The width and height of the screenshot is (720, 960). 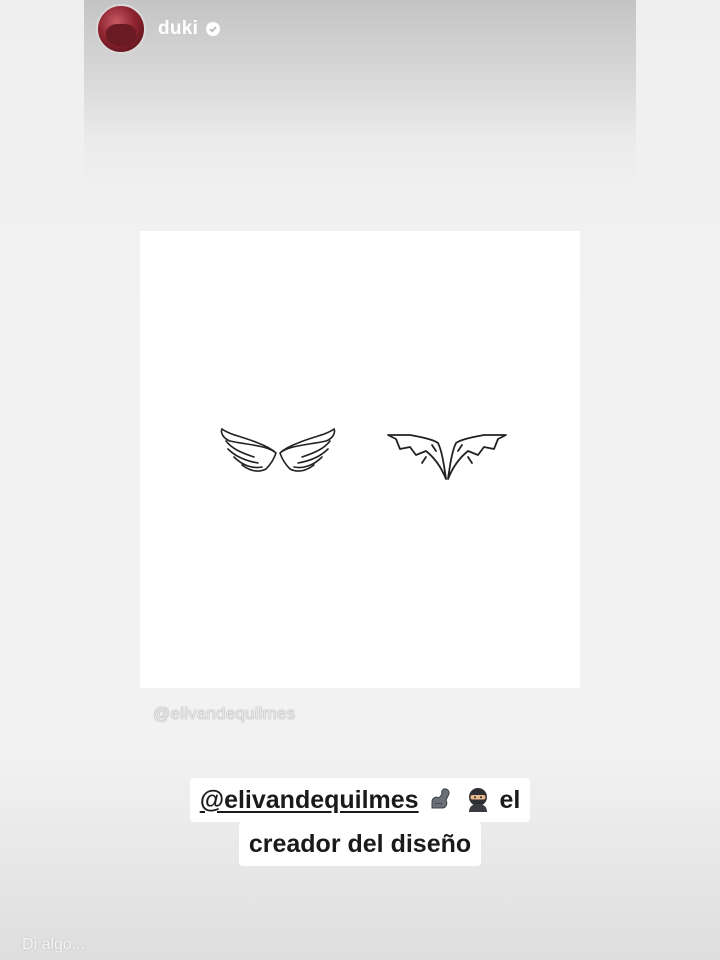 What do you see at coordinates (178, 29) in the screenshot?
I see `username: duki` at bounding box center [178, 29].